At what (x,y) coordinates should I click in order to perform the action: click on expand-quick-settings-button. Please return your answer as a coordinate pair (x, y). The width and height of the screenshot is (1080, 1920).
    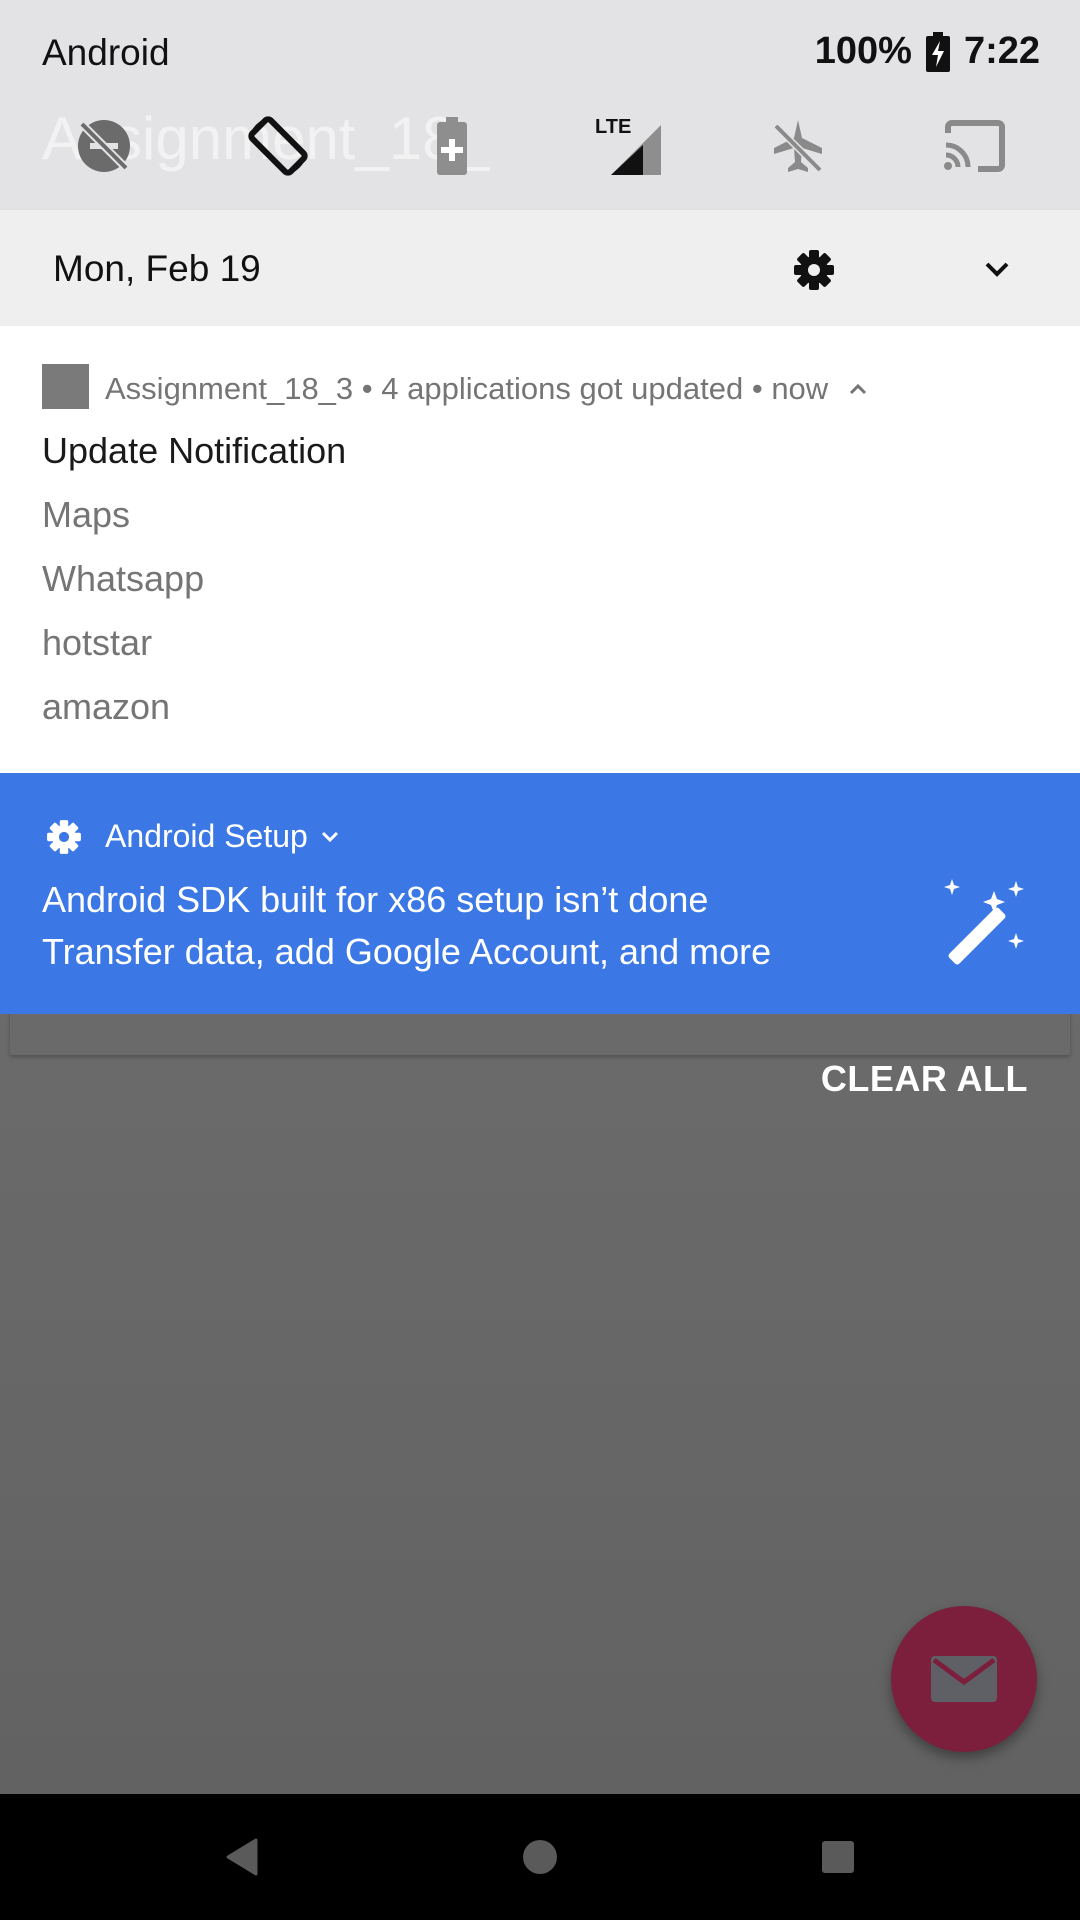
    Looking at the image, I should click on (997, 269).